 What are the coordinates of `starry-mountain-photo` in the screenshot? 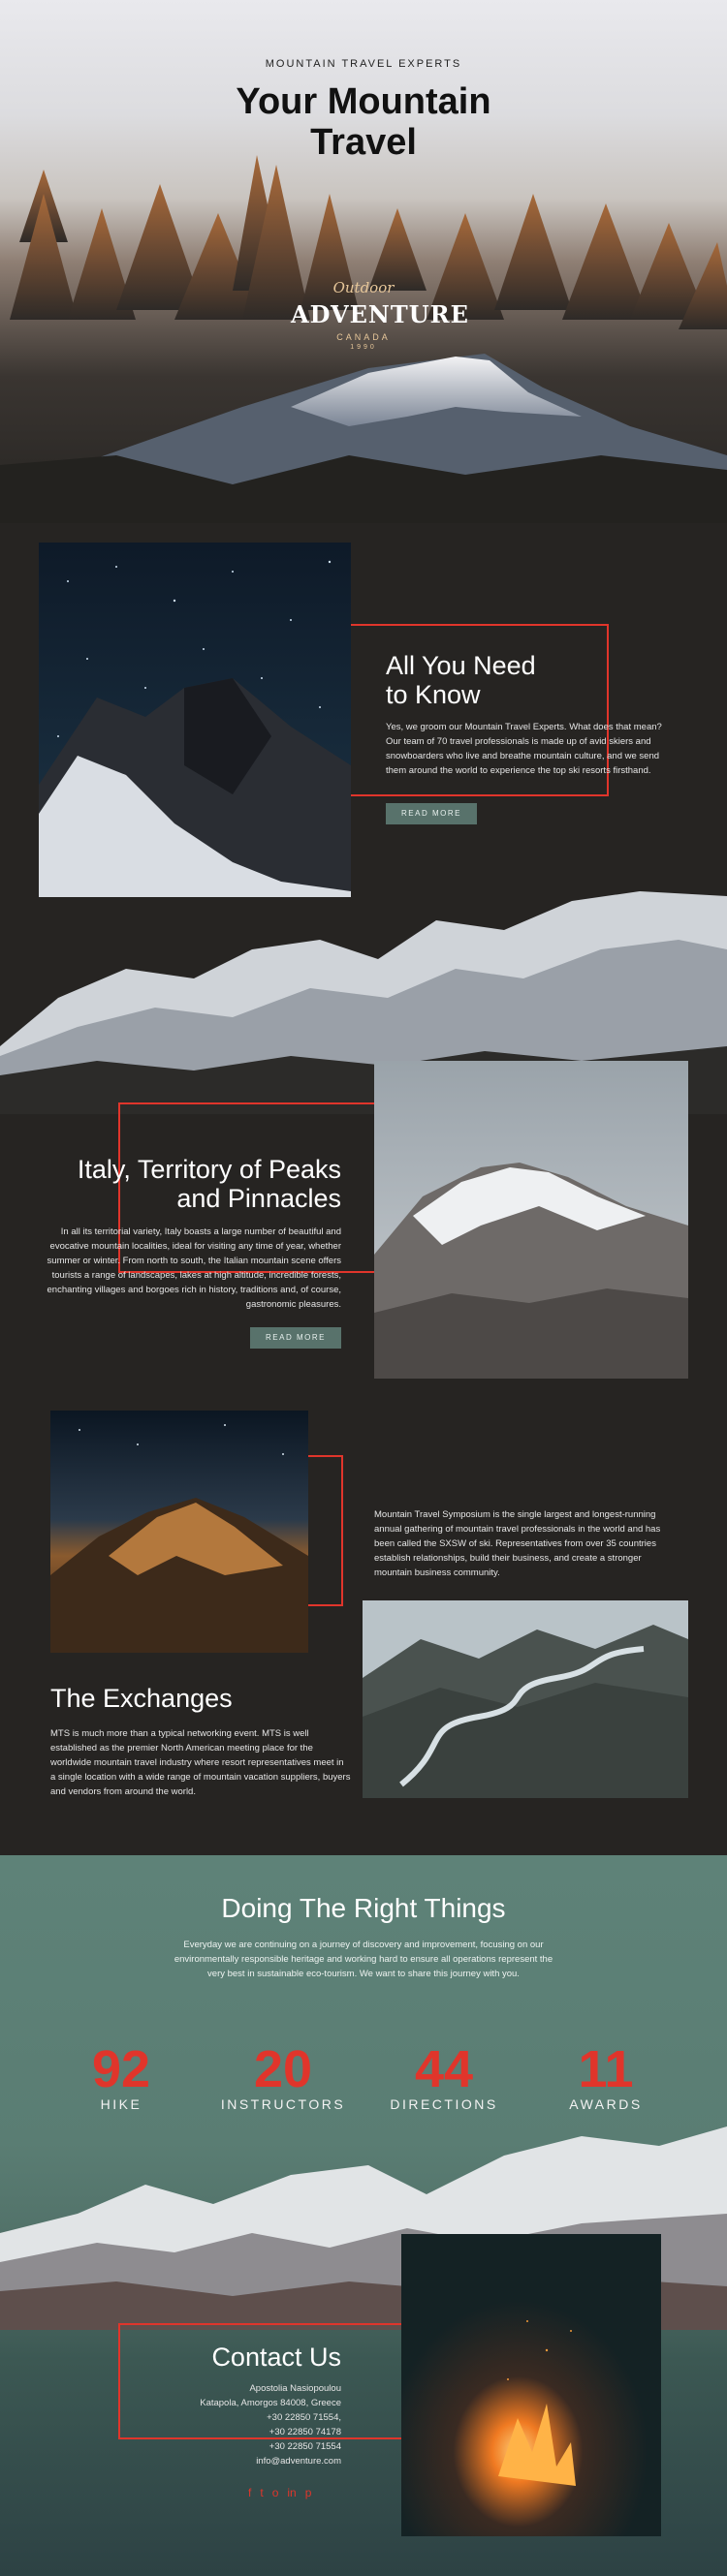 It's located at (195, 720).